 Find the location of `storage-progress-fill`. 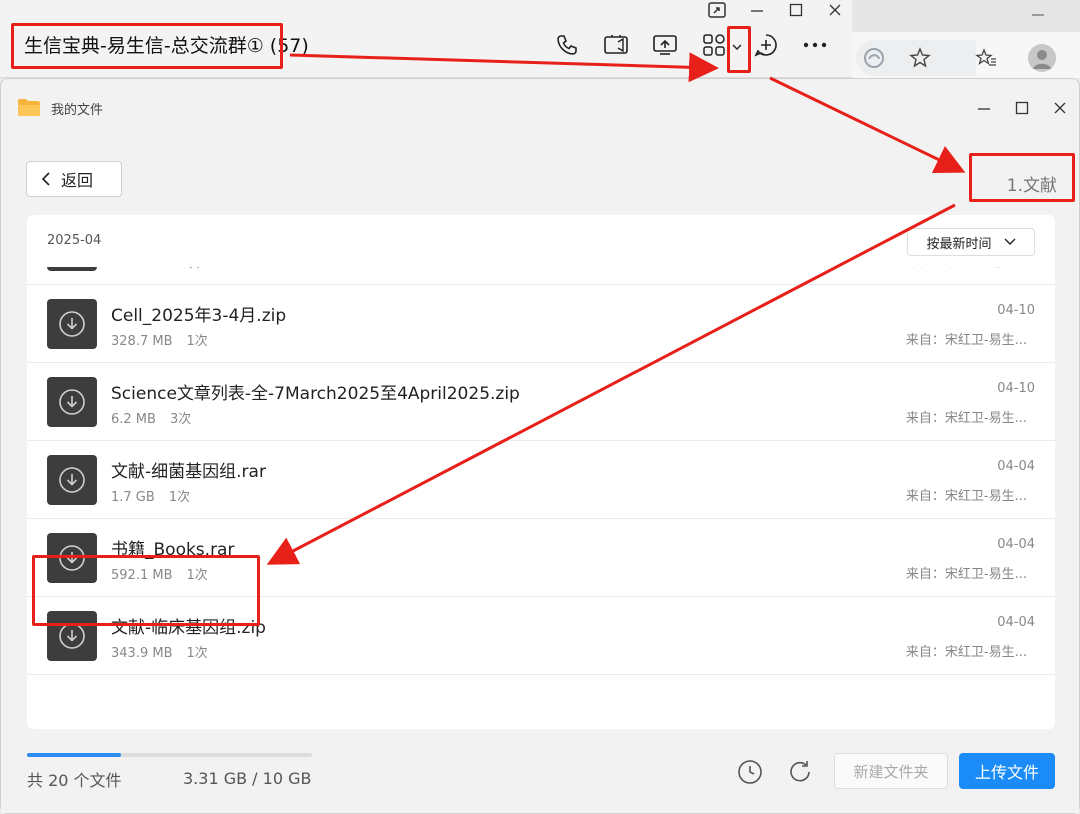

storage-progress-fill is located at coordinates (74, 755).